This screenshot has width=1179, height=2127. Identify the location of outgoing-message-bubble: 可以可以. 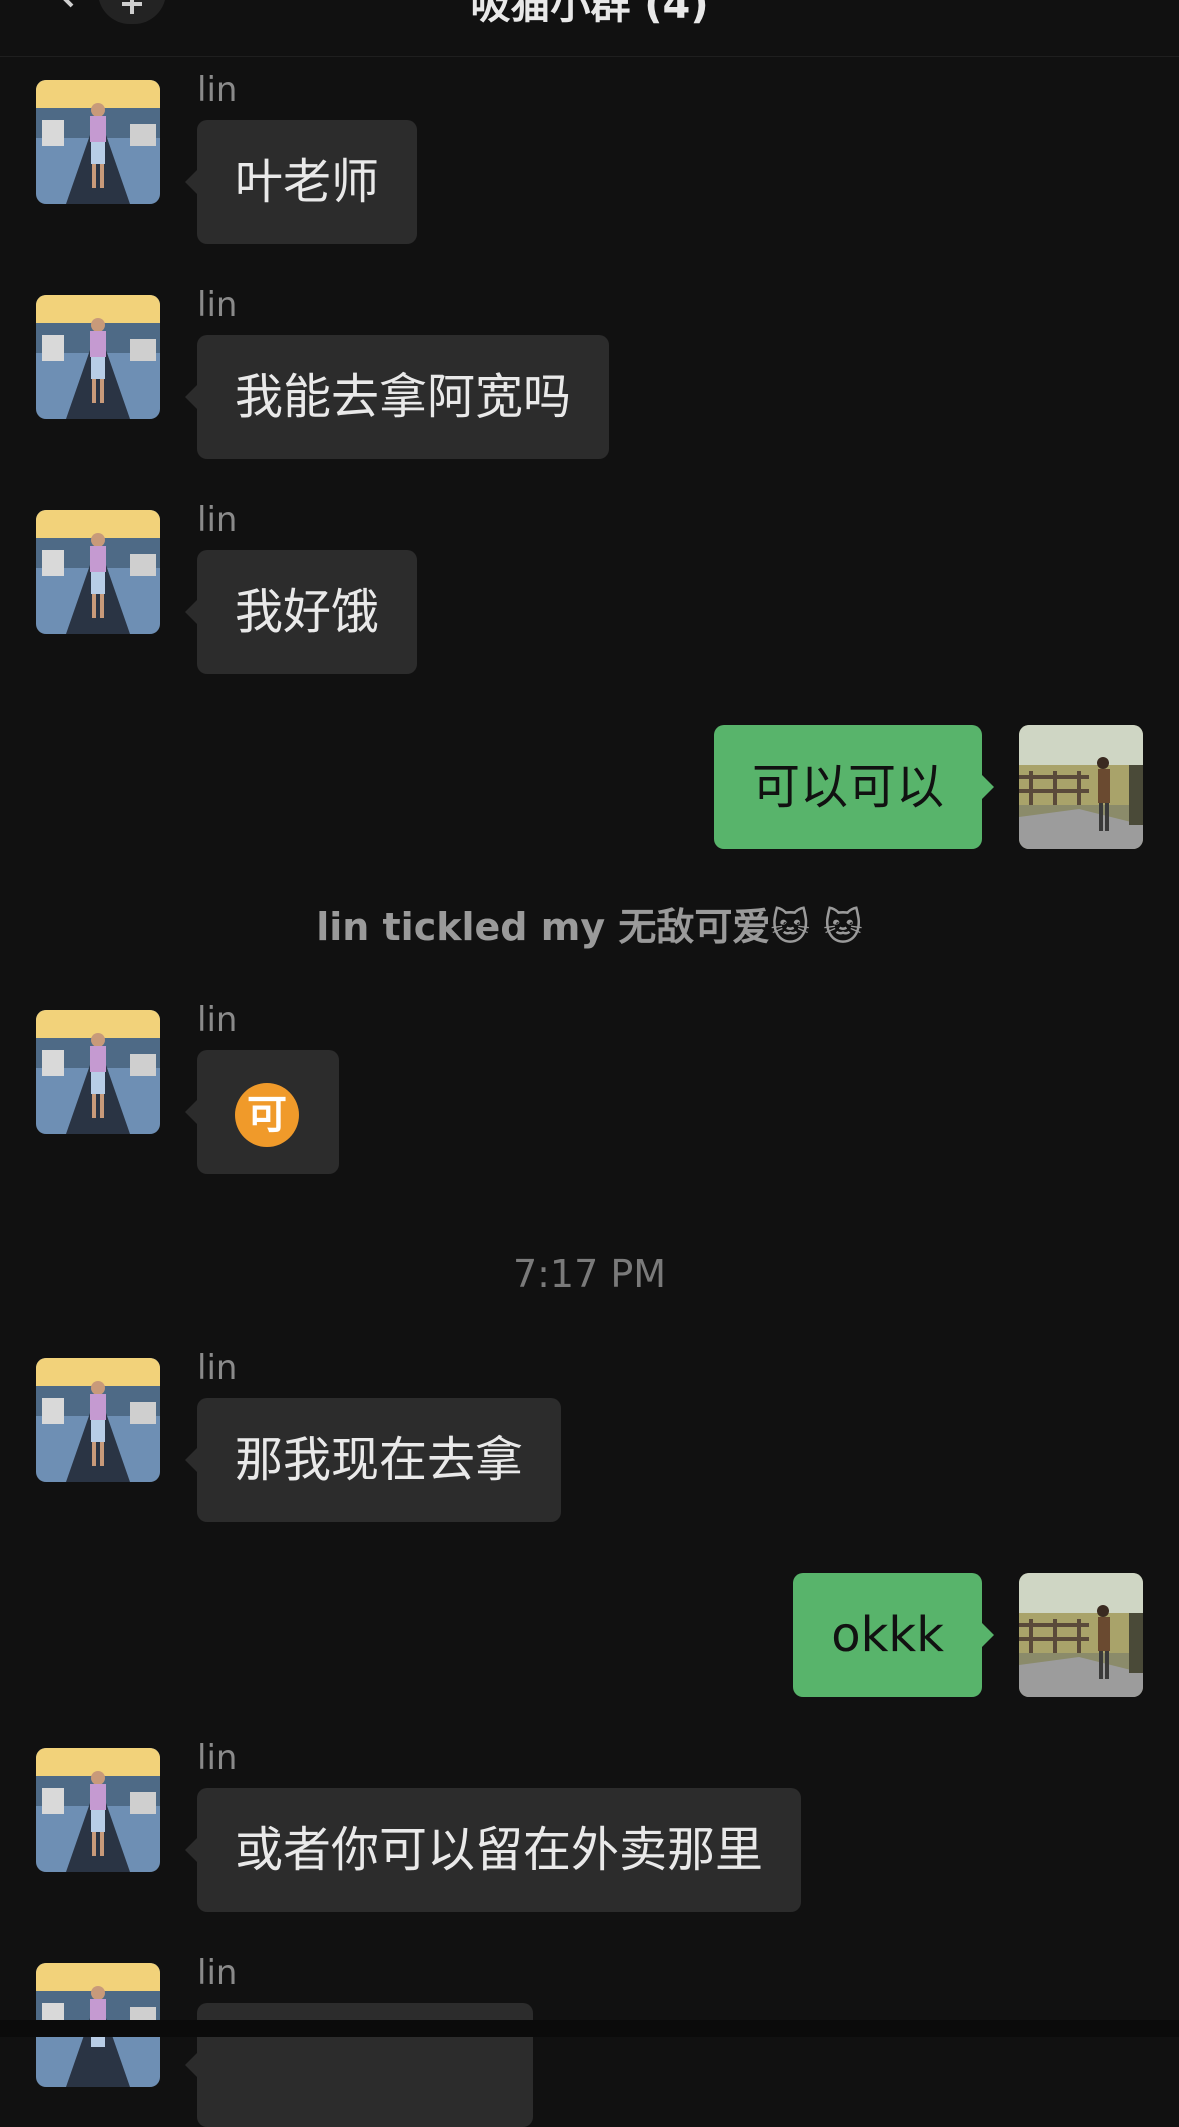
(854, 787).